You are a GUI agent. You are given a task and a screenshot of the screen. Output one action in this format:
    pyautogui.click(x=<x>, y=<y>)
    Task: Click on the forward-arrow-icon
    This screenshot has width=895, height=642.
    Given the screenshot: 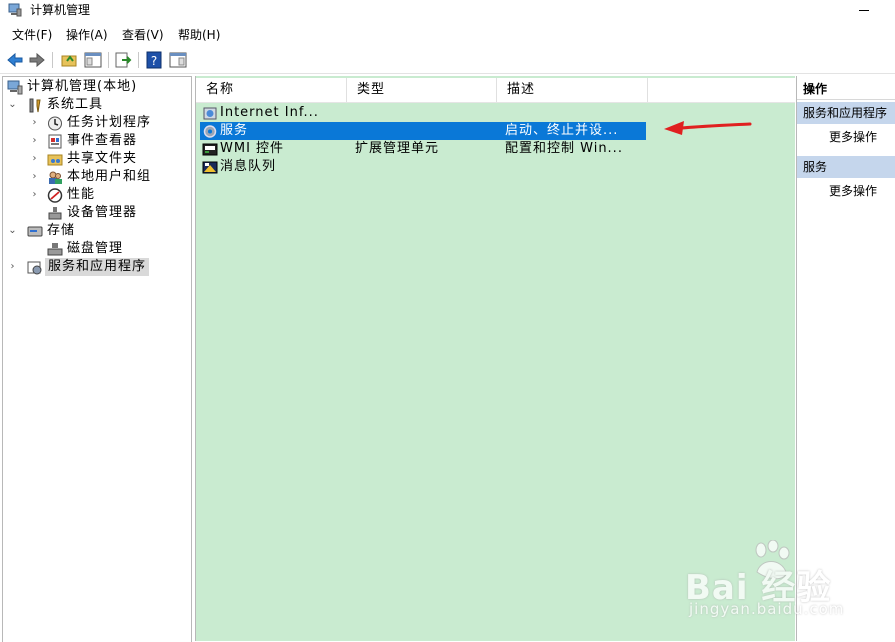 What is the action you would take?
    pyautogui.click(x=37, y=60)
    